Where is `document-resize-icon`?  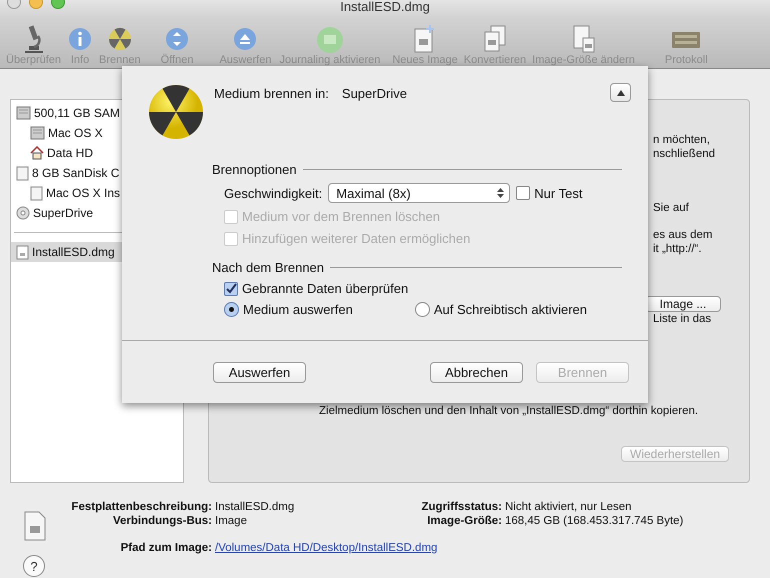
document-resize-icon is located at coordinates (583, 39).